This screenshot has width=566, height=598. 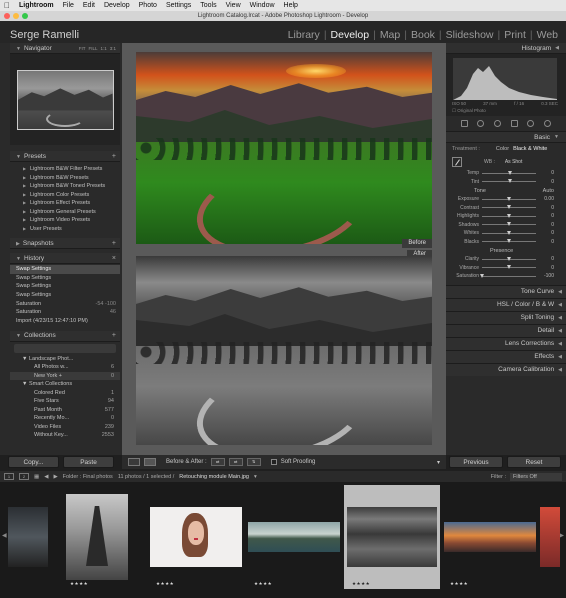 I want to click on tone-curve-panel: Tone Curve ◀, so click(x=506, y=291).